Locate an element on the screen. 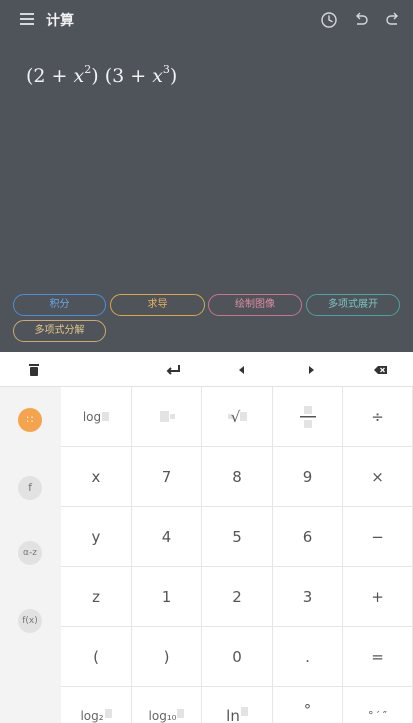  polynomial-factor-button: 多项式分解 is located at coordinates (59, 331).